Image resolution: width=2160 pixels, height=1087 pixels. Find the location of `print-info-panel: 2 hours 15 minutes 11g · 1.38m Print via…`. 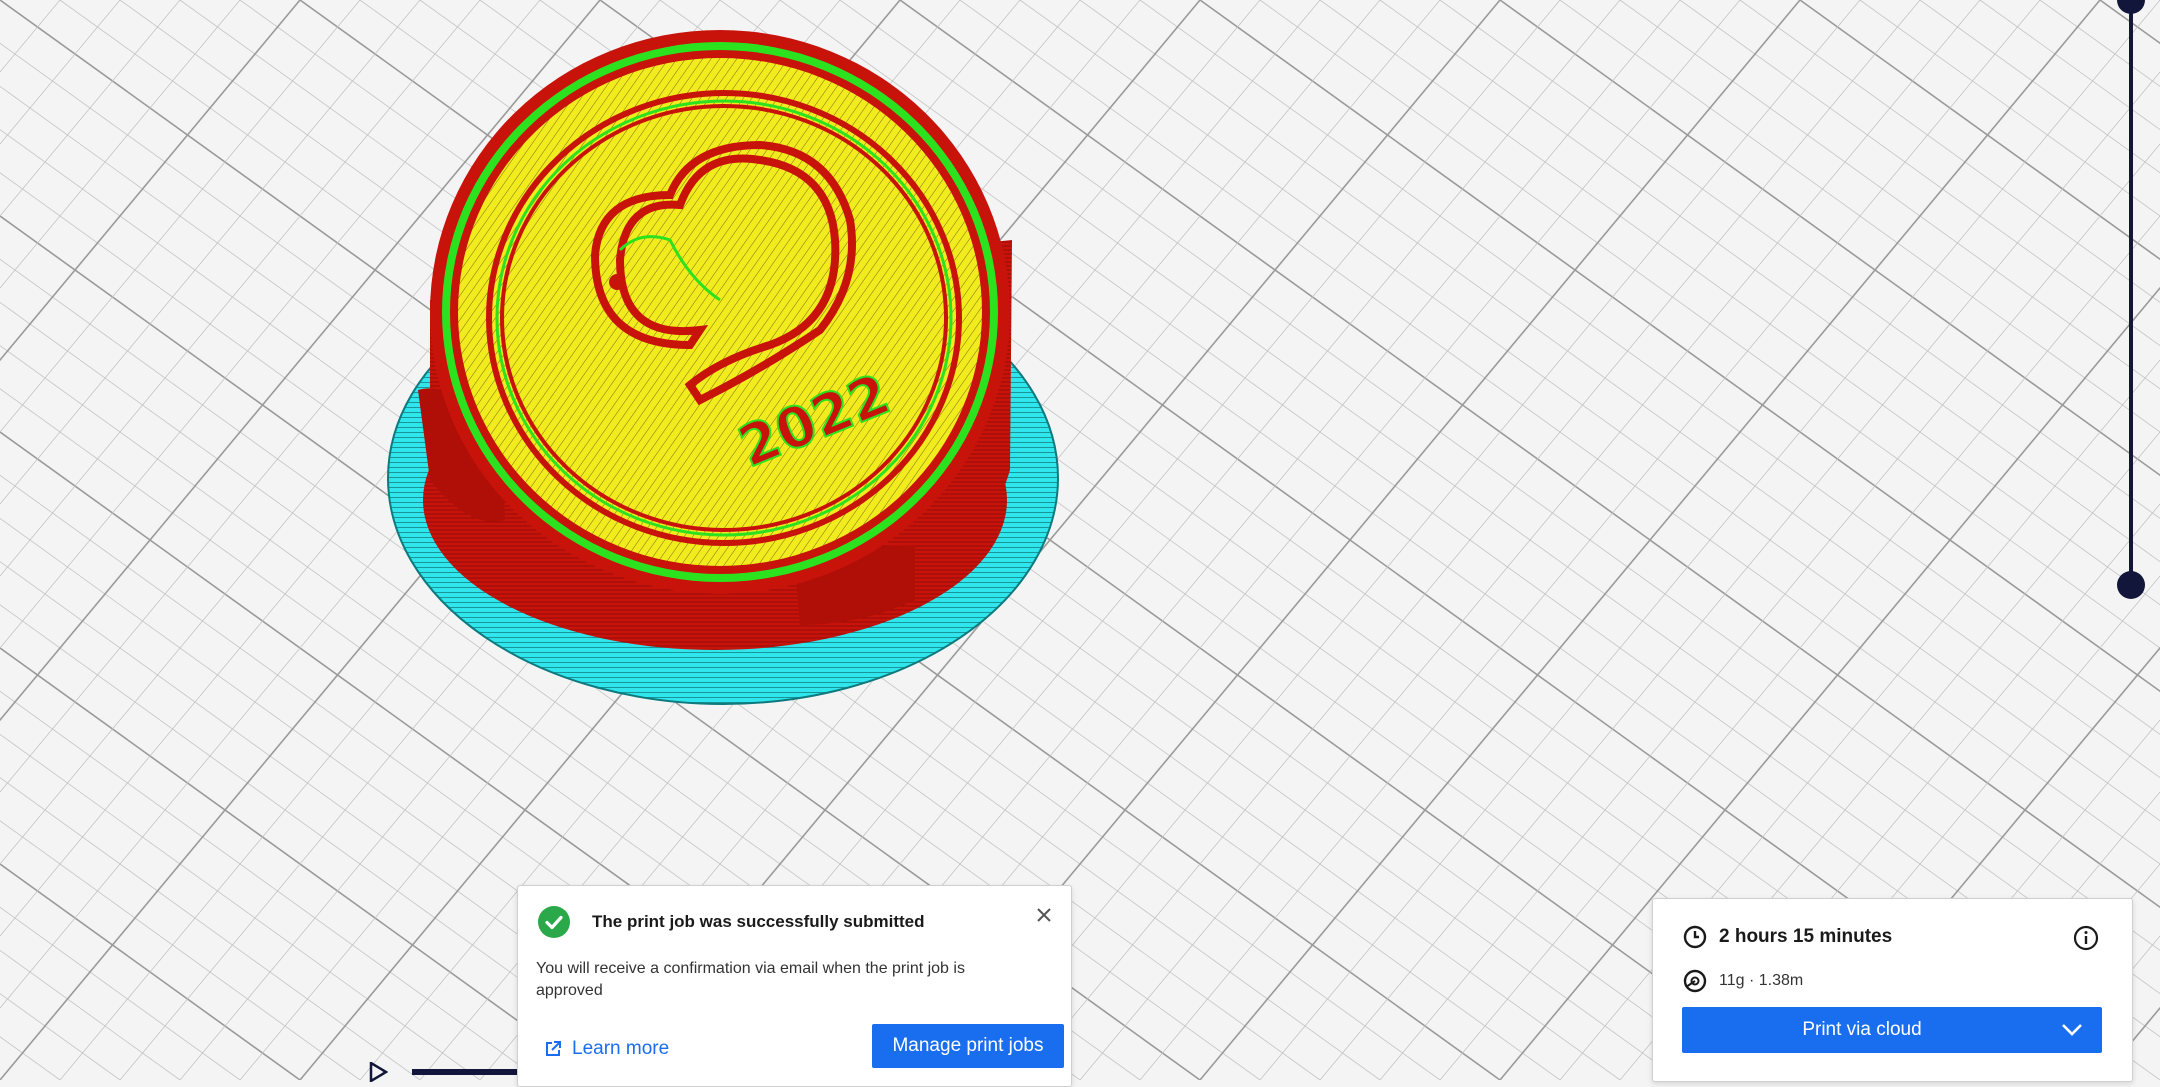

print-info-panel: 2 hours 15 minutes 11g · 1.38m Print via… is located at coordinates (1892, 990).